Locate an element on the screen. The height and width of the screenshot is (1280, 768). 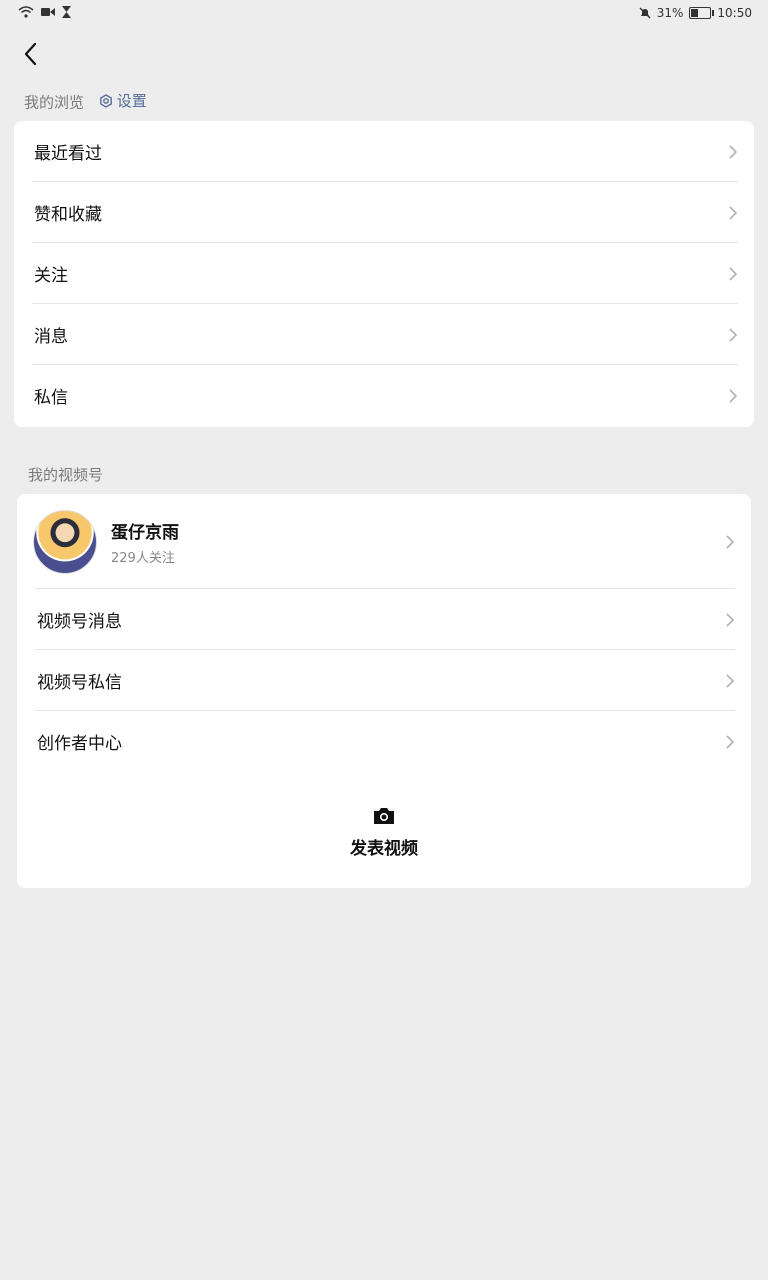
list-item-likes-favorites: 赞和收藏 is located at coordinates (384, 212).